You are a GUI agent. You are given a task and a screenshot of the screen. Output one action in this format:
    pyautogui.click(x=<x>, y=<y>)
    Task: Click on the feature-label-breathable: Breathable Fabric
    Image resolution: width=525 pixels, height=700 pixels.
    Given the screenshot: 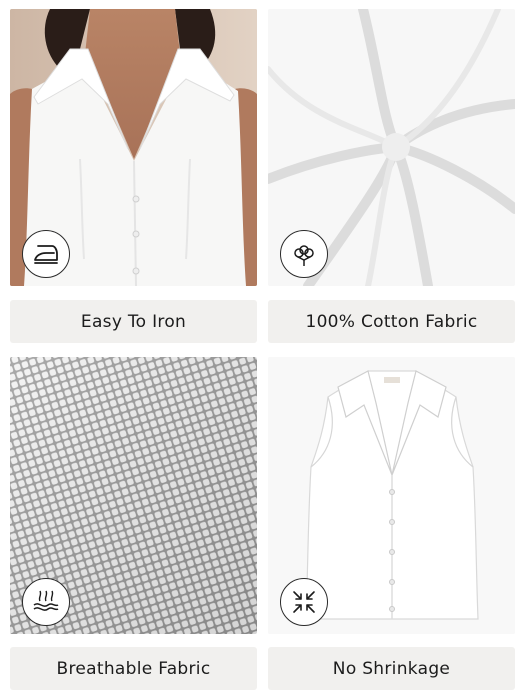 What is the action you would take?
    pyautogui.click(x=133, y=668)
    